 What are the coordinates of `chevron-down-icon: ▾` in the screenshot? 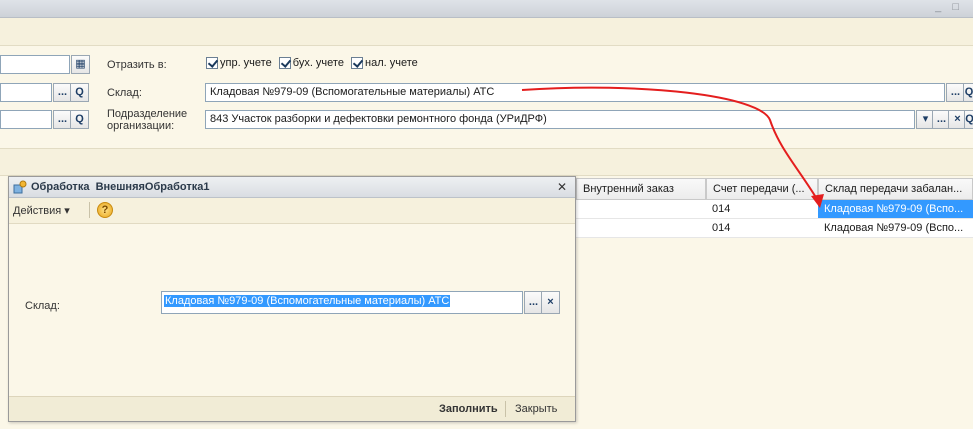 It's located at (67, 211).